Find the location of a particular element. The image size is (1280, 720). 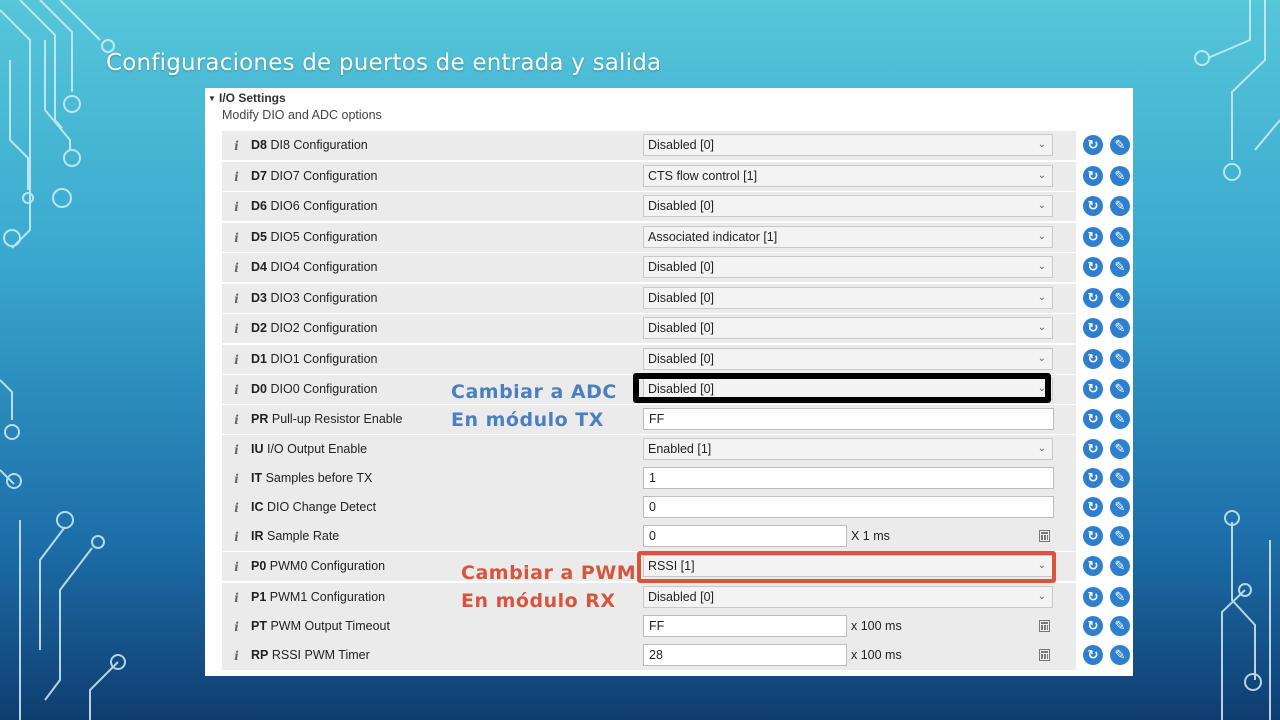

collapse-arrow-icon: ▼ is located at coordinates (212, 98).